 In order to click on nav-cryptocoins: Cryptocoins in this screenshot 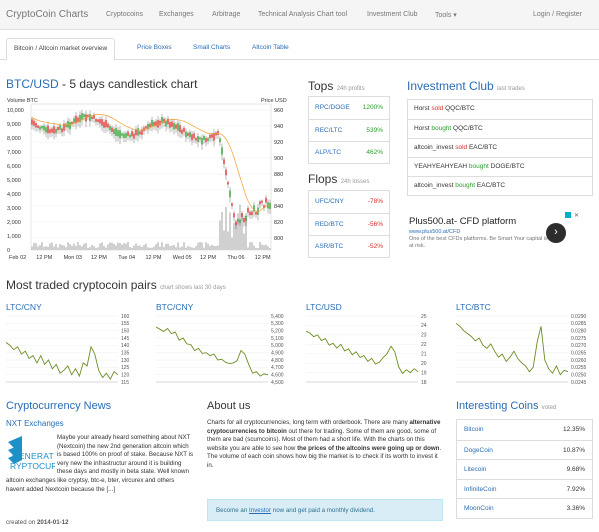, I will do `click(124, 14)`.